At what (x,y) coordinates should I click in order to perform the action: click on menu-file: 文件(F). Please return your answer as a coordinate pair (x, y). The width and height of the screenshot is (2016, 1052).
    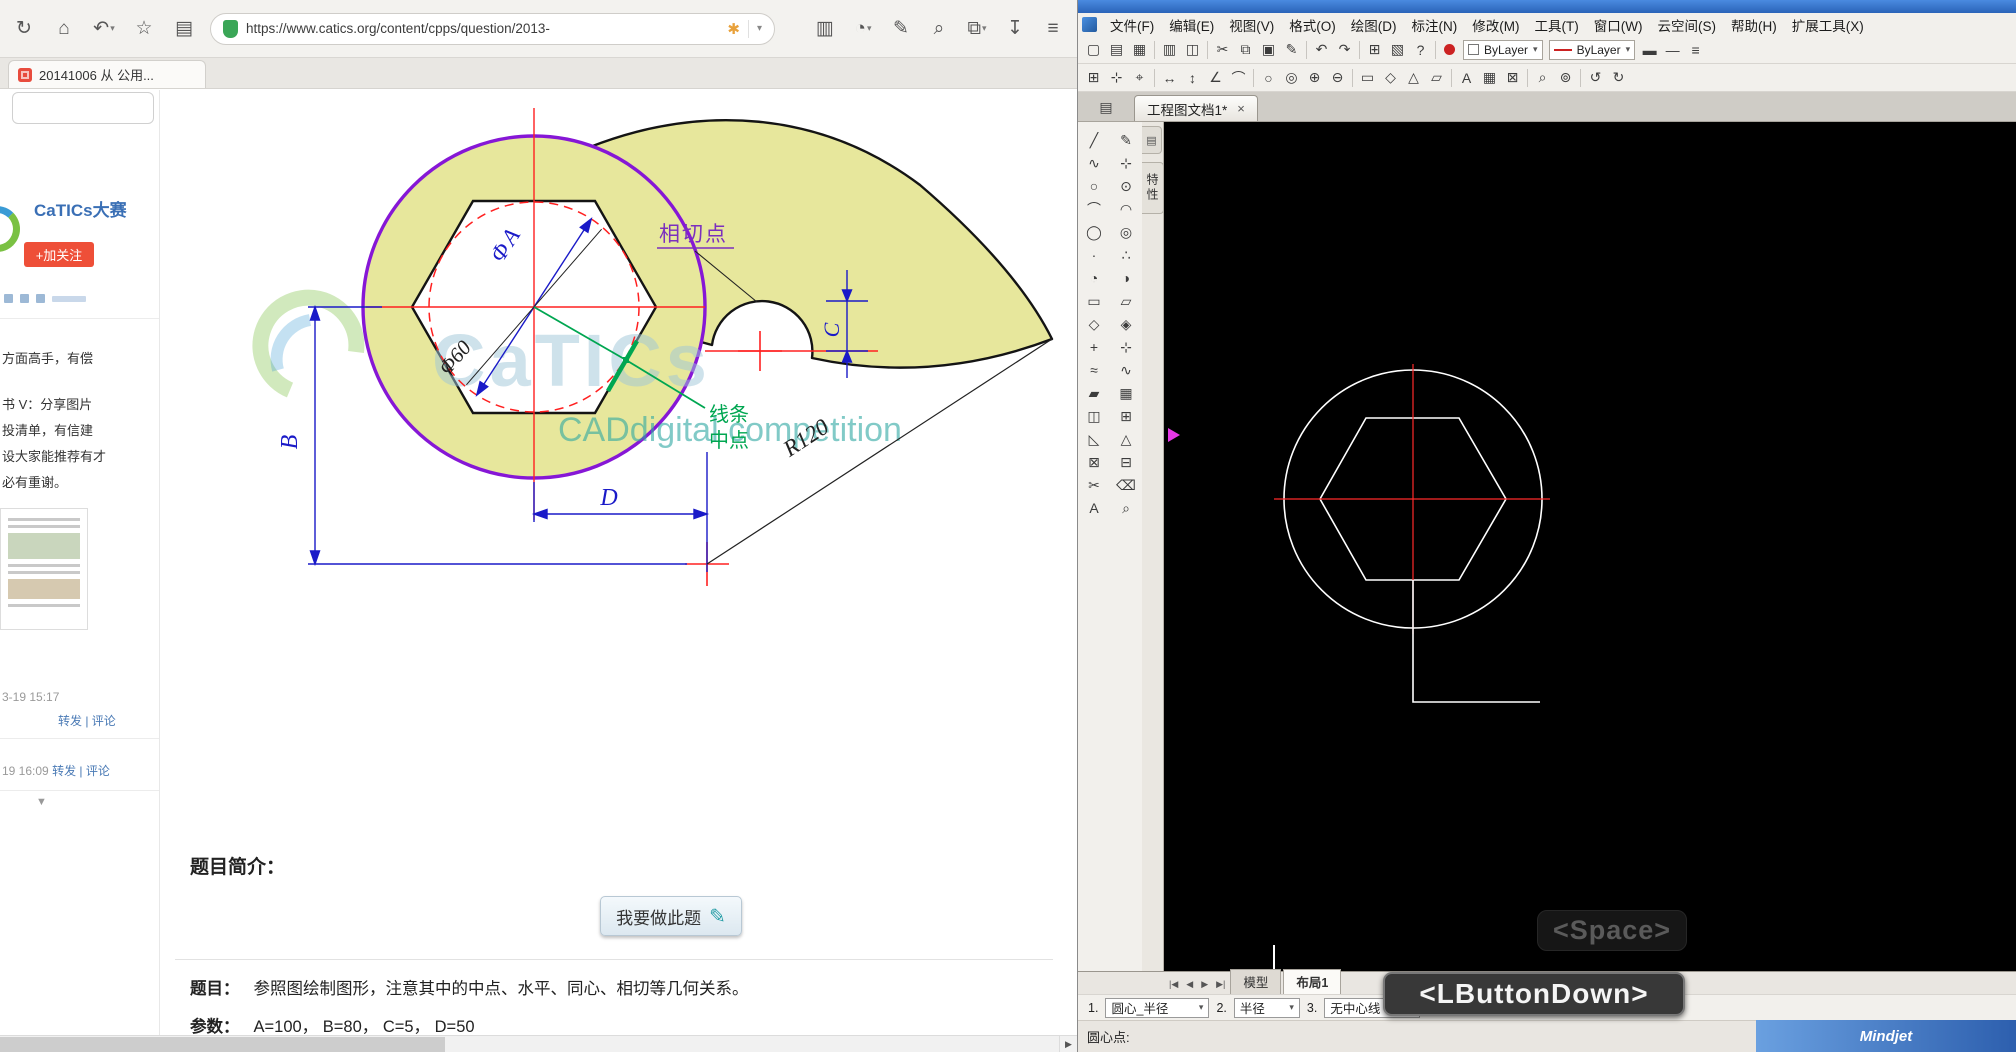
    Looking at the image, I should click on (1132, 25).